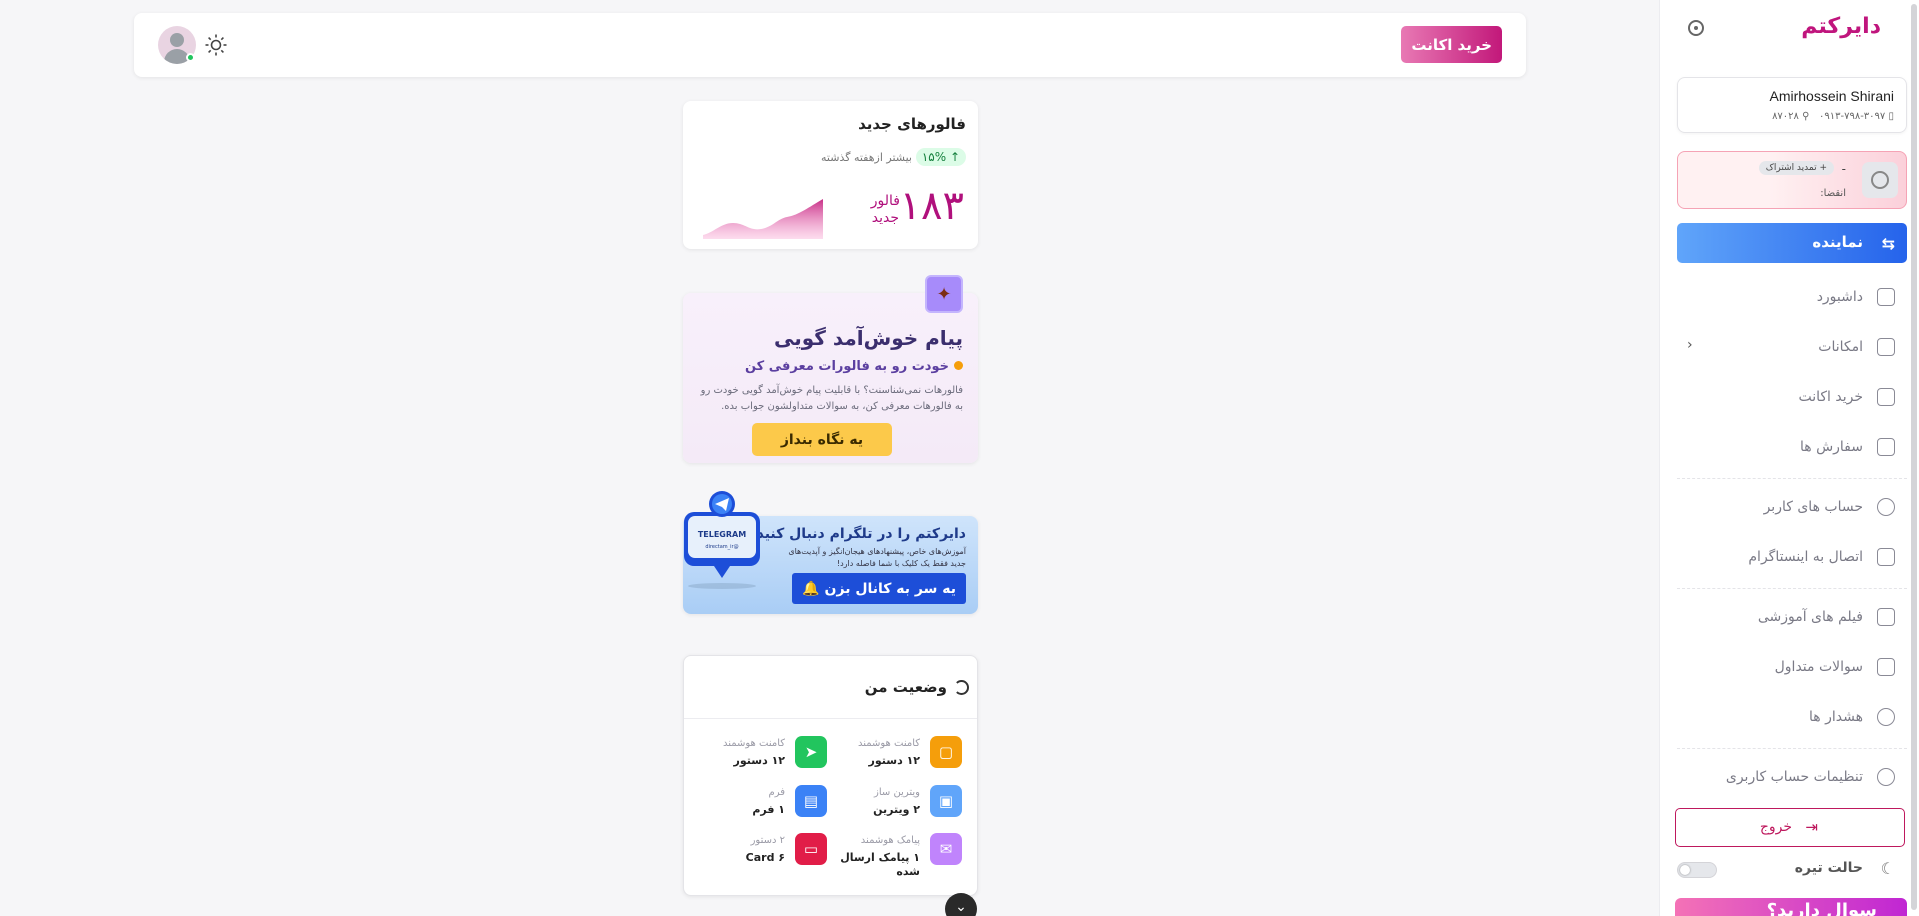 This screenshot has width=1919, height=916. I want to click on expiry-label: انقضا:, so click(1833, 193).